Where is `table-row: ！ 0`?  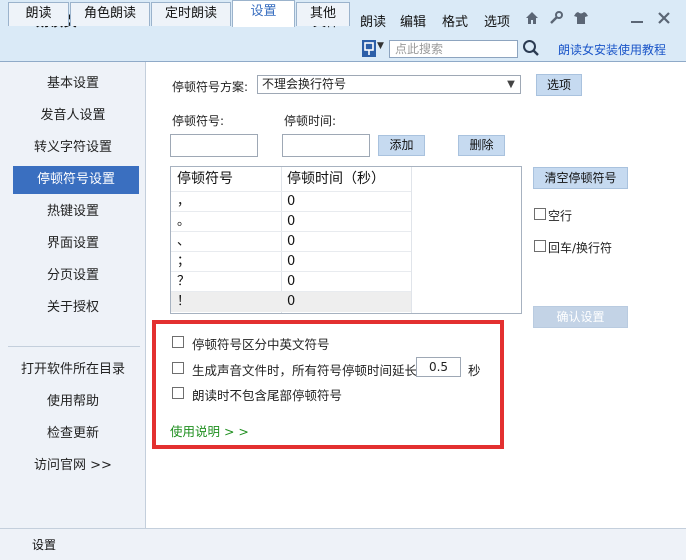
table-row: ！ 0 is located at coordinates (291, 301).